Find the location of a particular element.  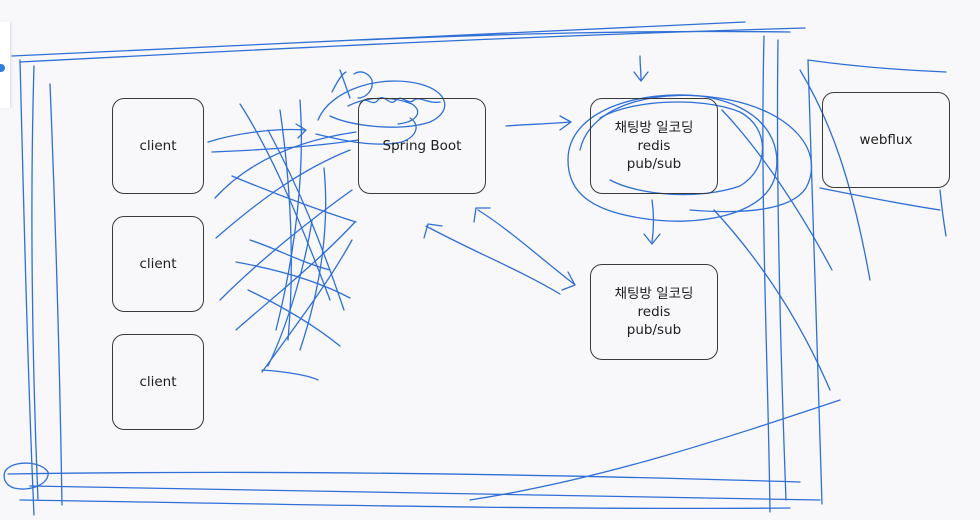

chat-redis-node-2: 채팅방 일코딩 redis pub/sub is located at coordinates (654, 312).